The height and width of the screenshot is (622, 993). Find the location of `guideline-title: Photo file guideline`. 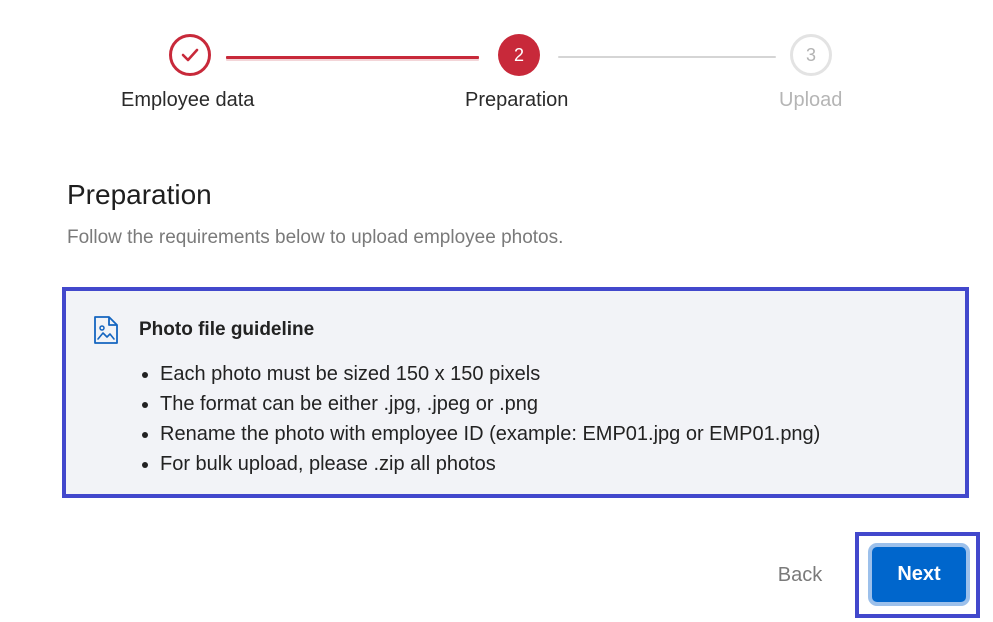

guideline-title: Photo file guideline is located at coordinates (227, 329).